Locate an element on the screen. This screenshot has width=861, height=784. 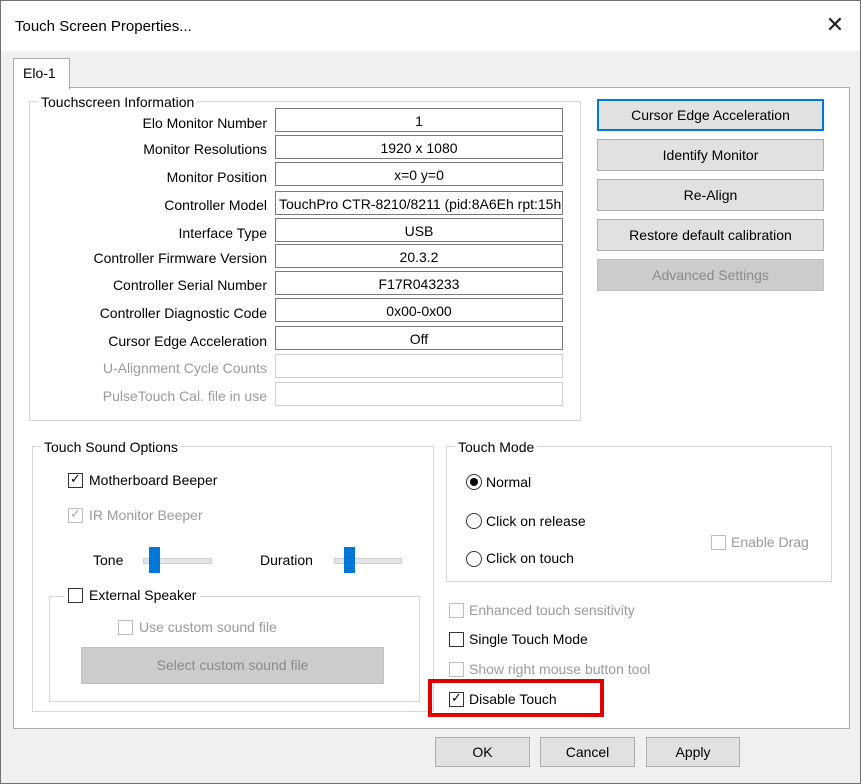
label-monitor-resolutions: Monitor Resolutions is located at coordinates (205, 149).